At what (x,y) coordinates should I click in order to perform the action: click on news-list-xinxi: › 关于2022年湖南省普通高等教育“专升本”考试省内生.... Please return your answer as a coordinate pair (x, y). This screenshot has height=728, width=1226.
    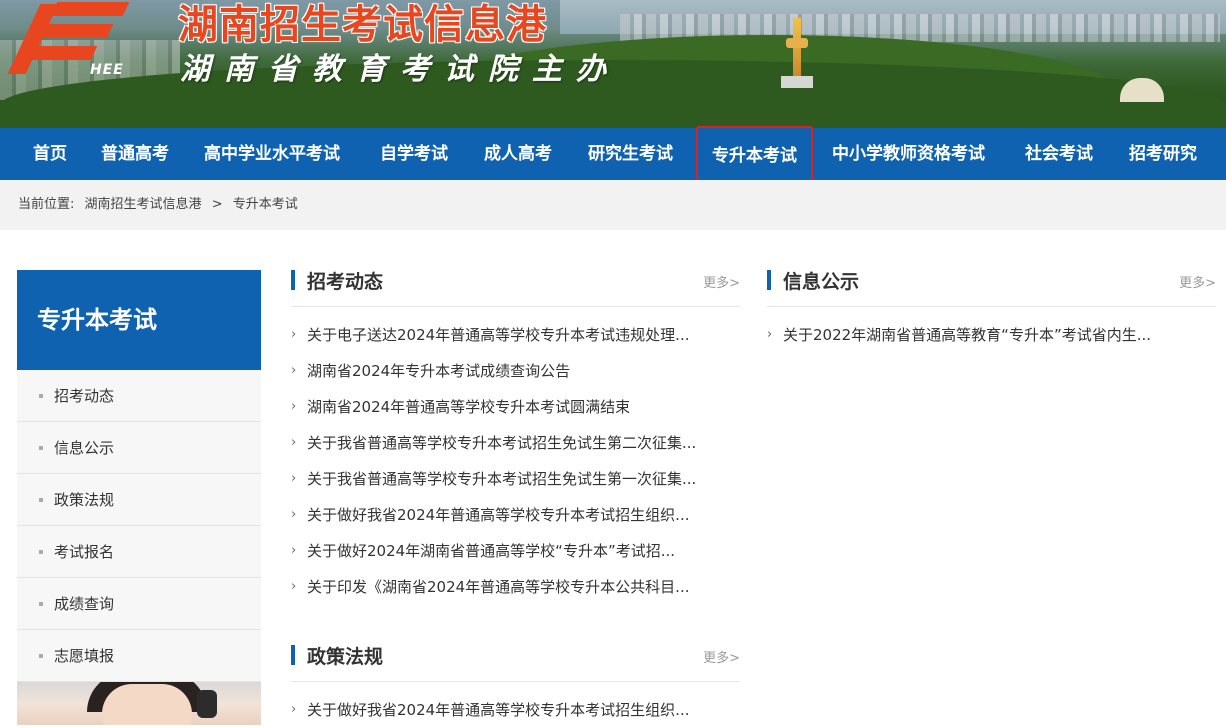
    Looking at the image, I should click on (991, 335).